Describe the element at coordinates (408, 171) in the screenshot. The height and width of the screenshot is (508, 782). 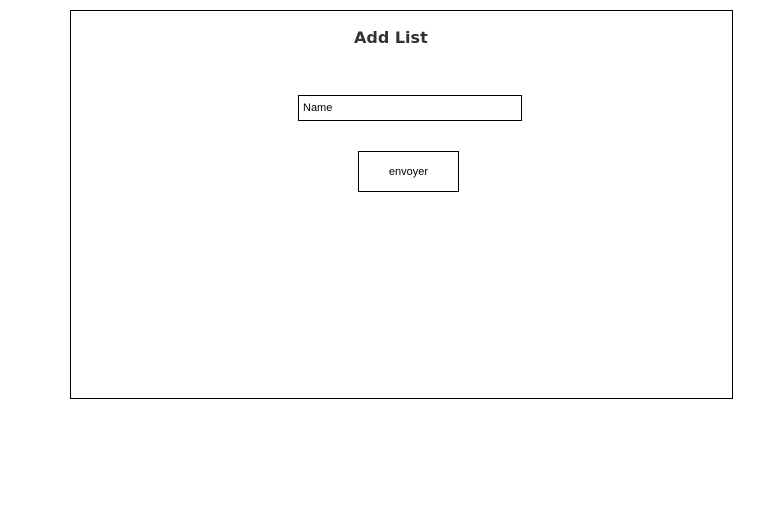
I see `submit-button: envoyer` at that location.